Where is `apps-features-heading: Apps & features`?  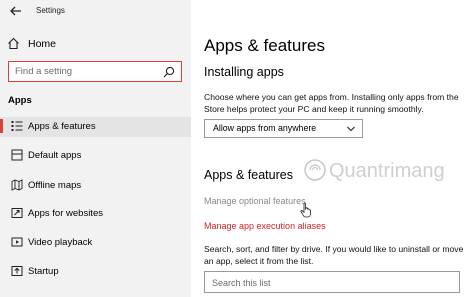
apps-features-heading: Apps & features is located at coordinates (248, 175).